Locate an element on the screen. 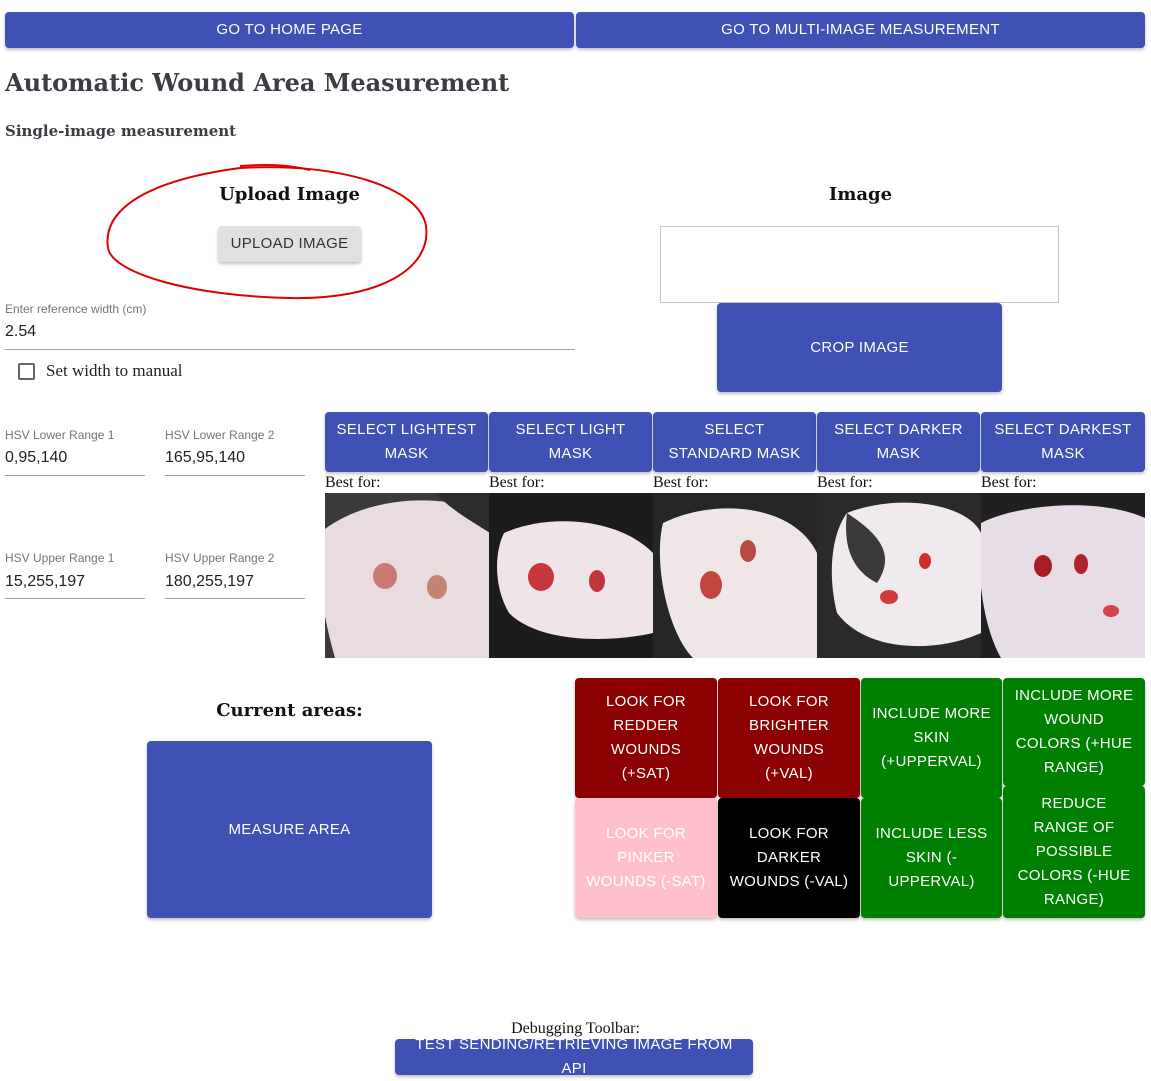 The height and width of the screenshot is (1081, 1151). test-api-button: TEST SENDING/RETRIEVING IMAGE FROM API is located at coordinates (574, 1056).